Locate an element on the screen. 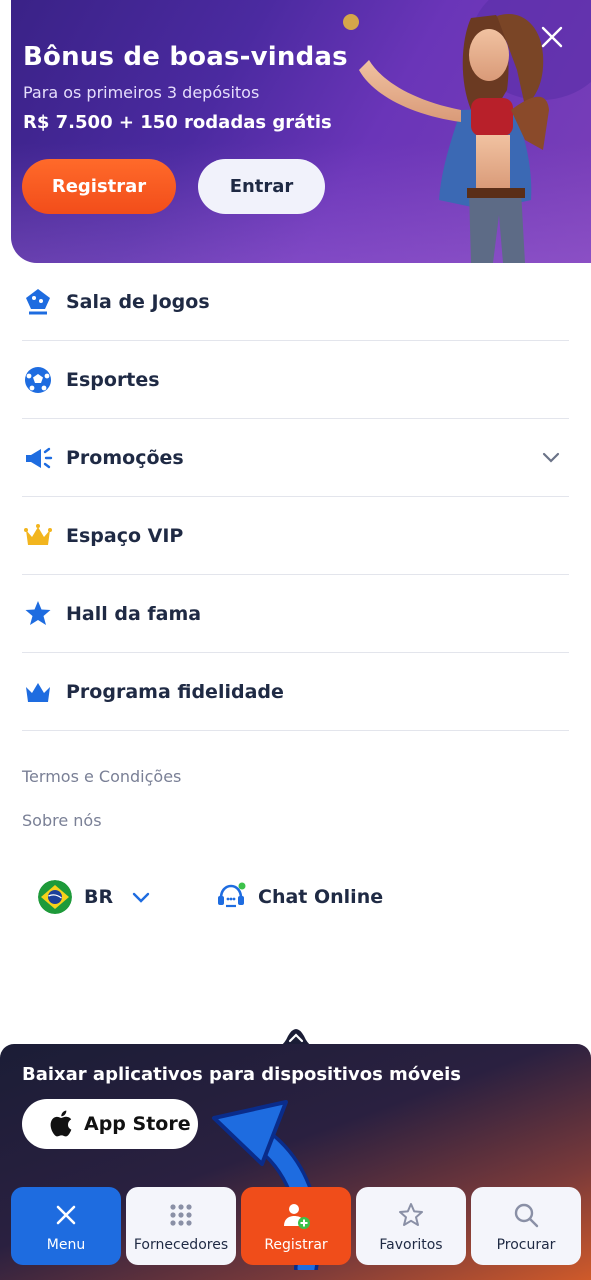 This screenshot has width=591, height=1280. menu-item-programa-fidelidade: Programa fidelidade is located at coordinates (295, 692).